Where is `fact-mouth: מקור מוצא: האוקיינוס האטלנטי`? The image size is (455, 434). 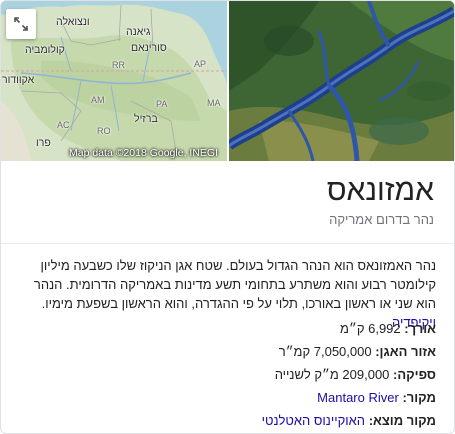 fact-mouth: מקור מוצא: האוקיינוס האטלנטי is located at coordinates (349, 420).